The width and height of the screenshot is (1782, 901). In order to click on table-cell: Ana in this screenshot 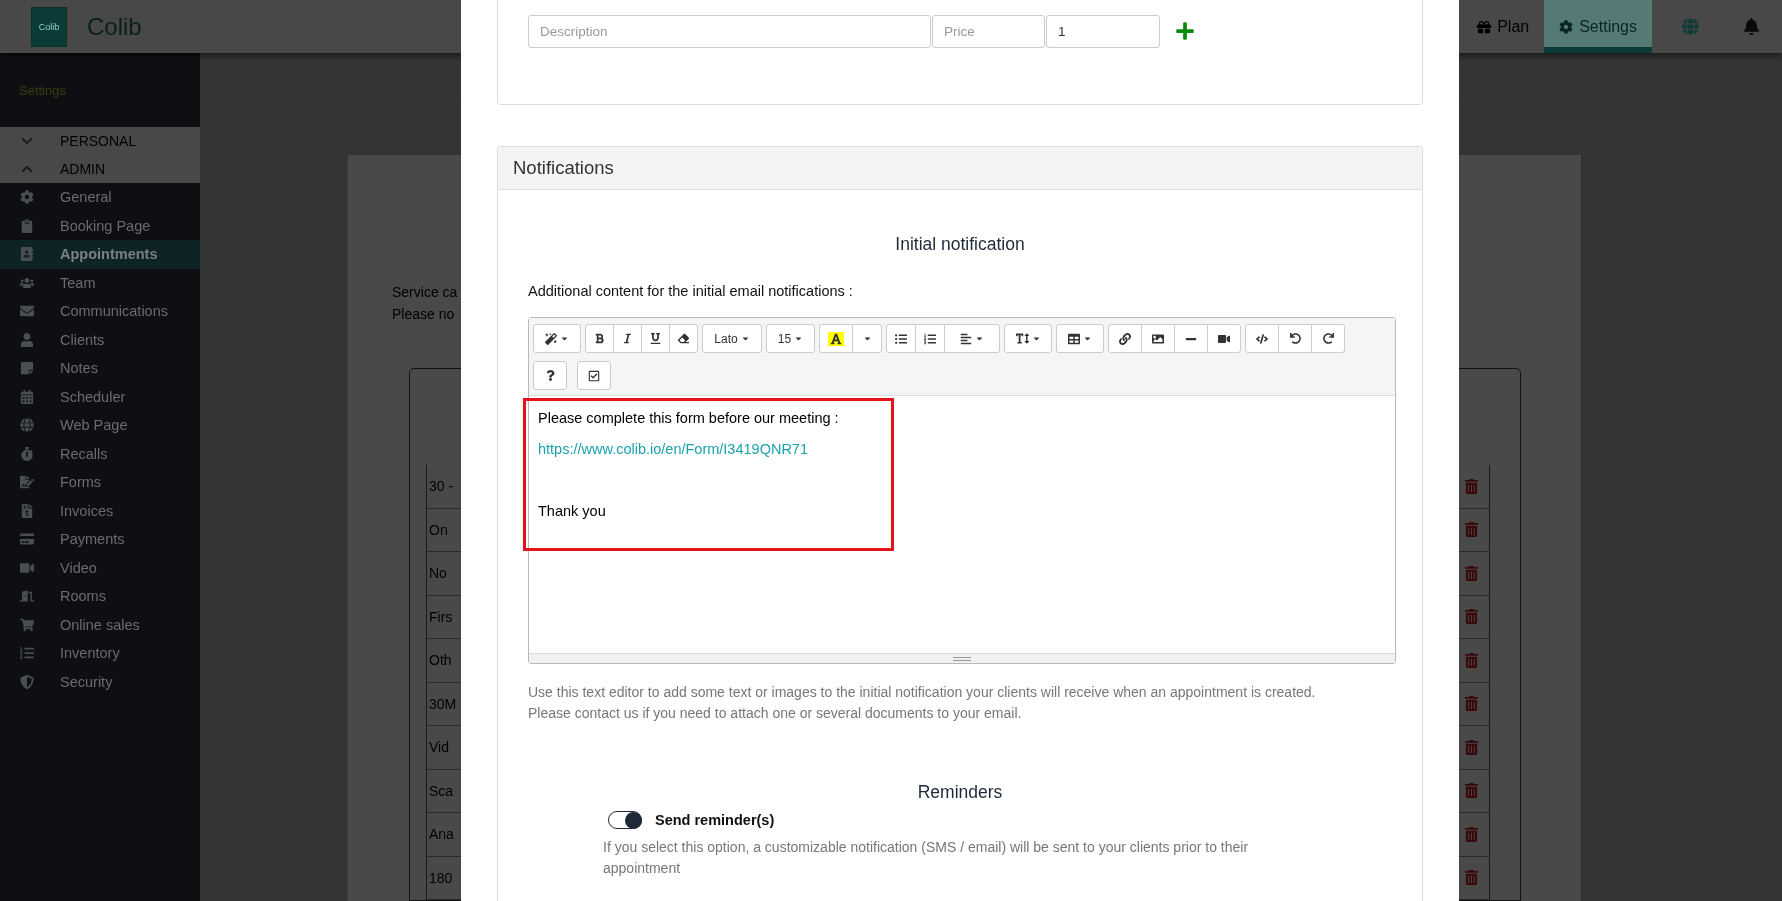, I will do `click(441, 834)`.